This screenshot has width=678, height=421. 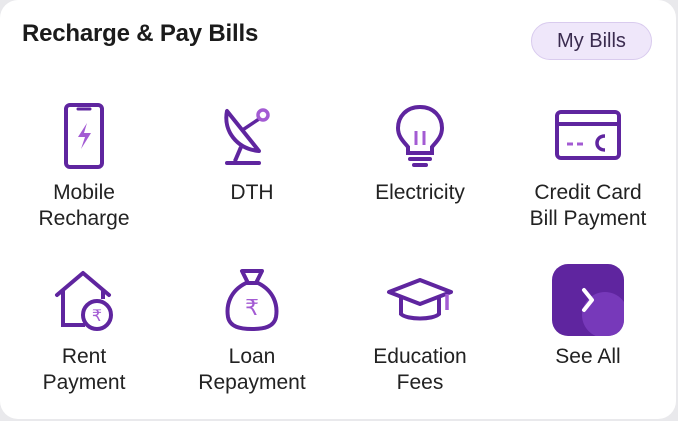 I want to click on tile-rent-payment: ₹ Rent Payment, so click(x=84, y=329).